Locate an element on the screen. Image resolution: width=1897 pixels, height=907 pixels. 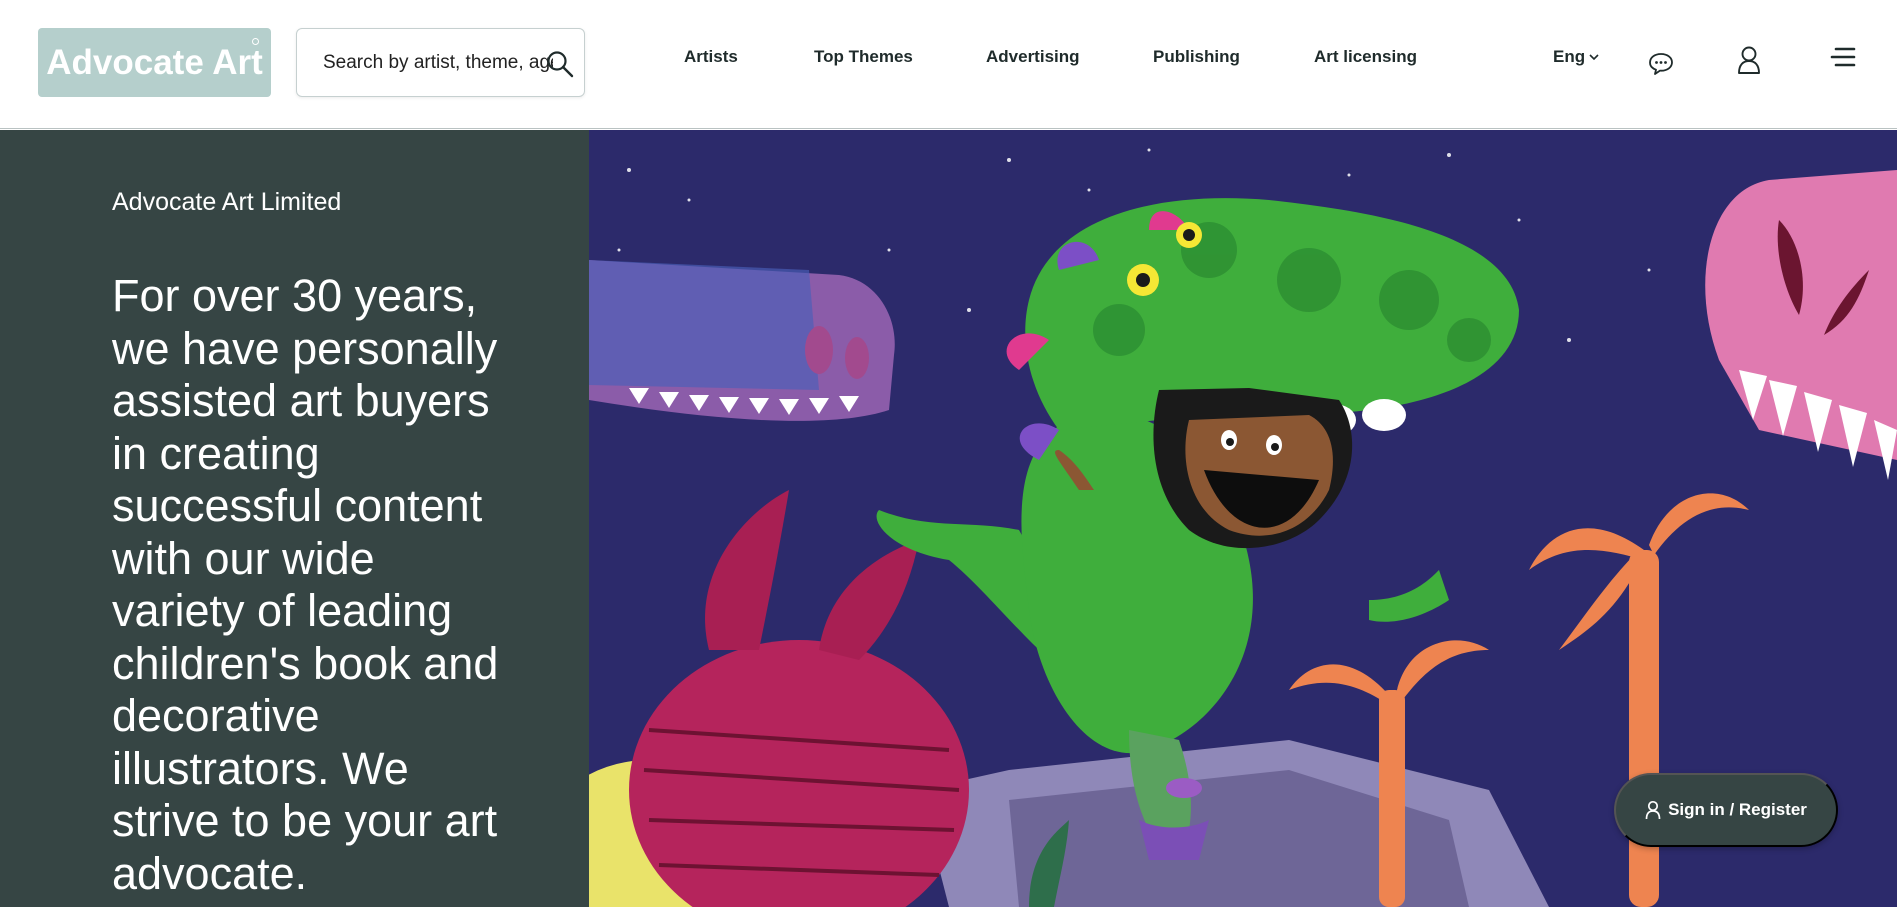
chevron-down-icon is located at coordinates (1594, 57).